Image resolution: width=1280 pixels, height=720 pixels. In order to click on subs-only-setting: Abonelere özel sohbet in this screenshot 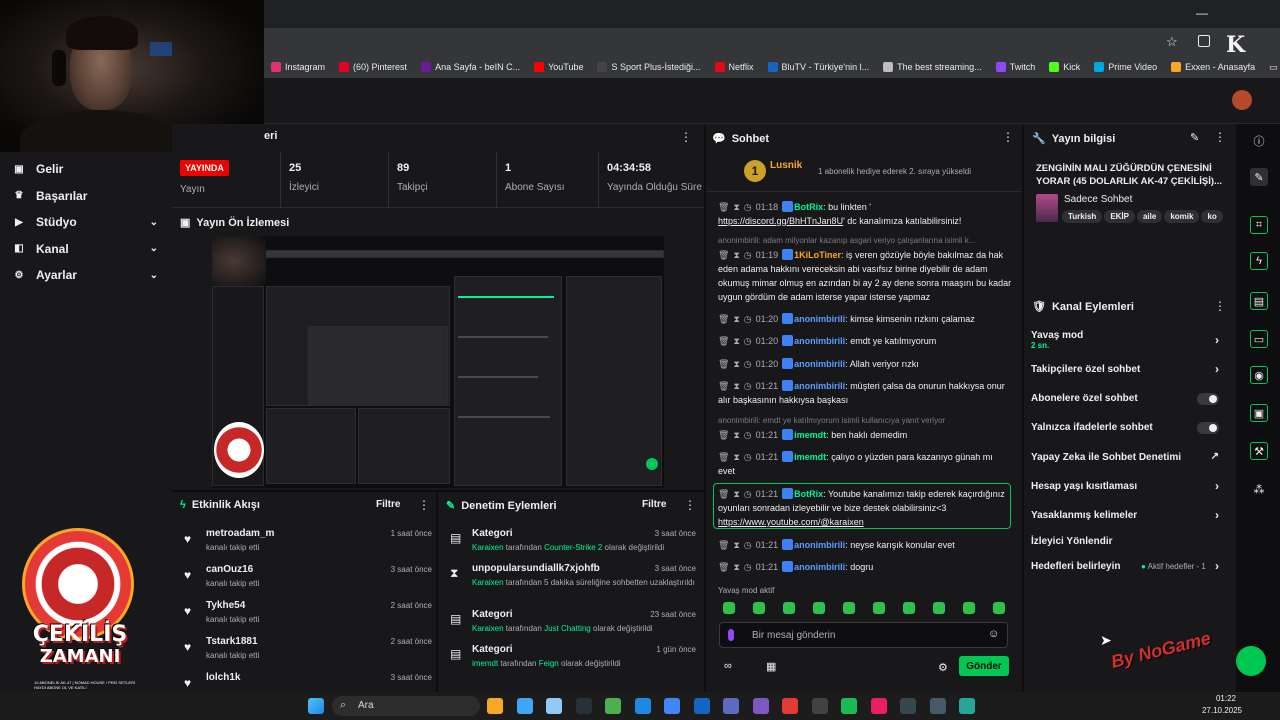, I will do `click(1129, 399)`.